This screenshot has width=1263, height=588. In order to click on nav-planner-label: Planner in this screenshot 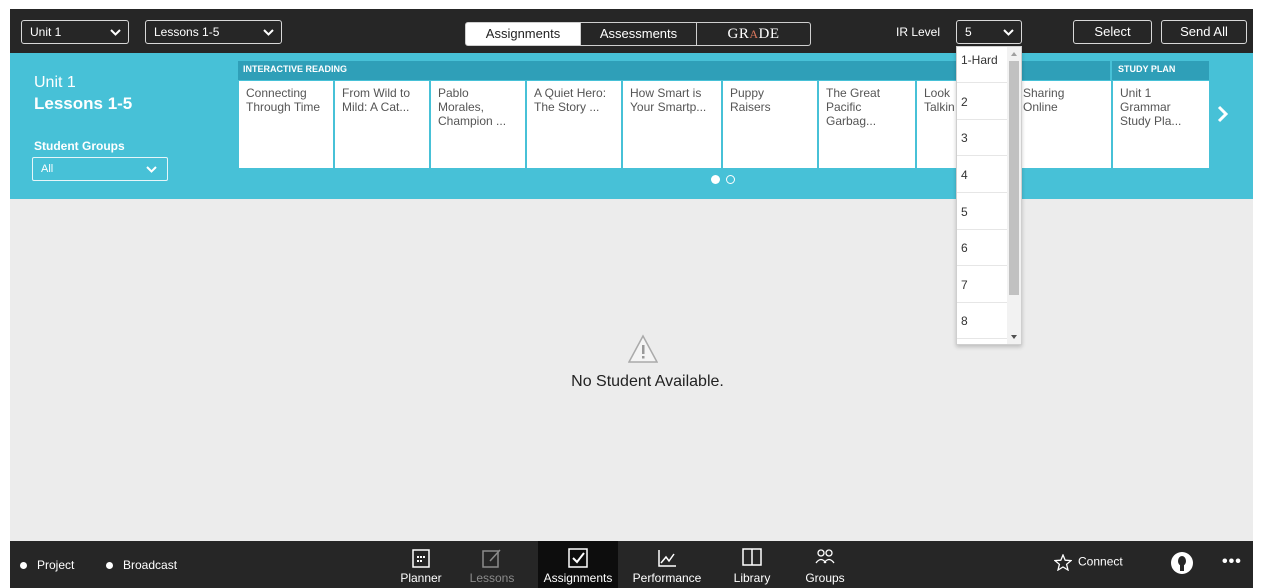, I will do `click(421, 578)`.